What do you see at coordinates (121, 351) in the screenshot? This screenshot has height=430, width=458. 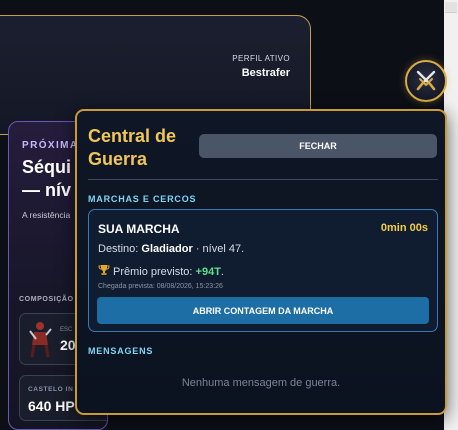 I see `messages-heading: MENSAGENS` at bounding box center [121, 351].